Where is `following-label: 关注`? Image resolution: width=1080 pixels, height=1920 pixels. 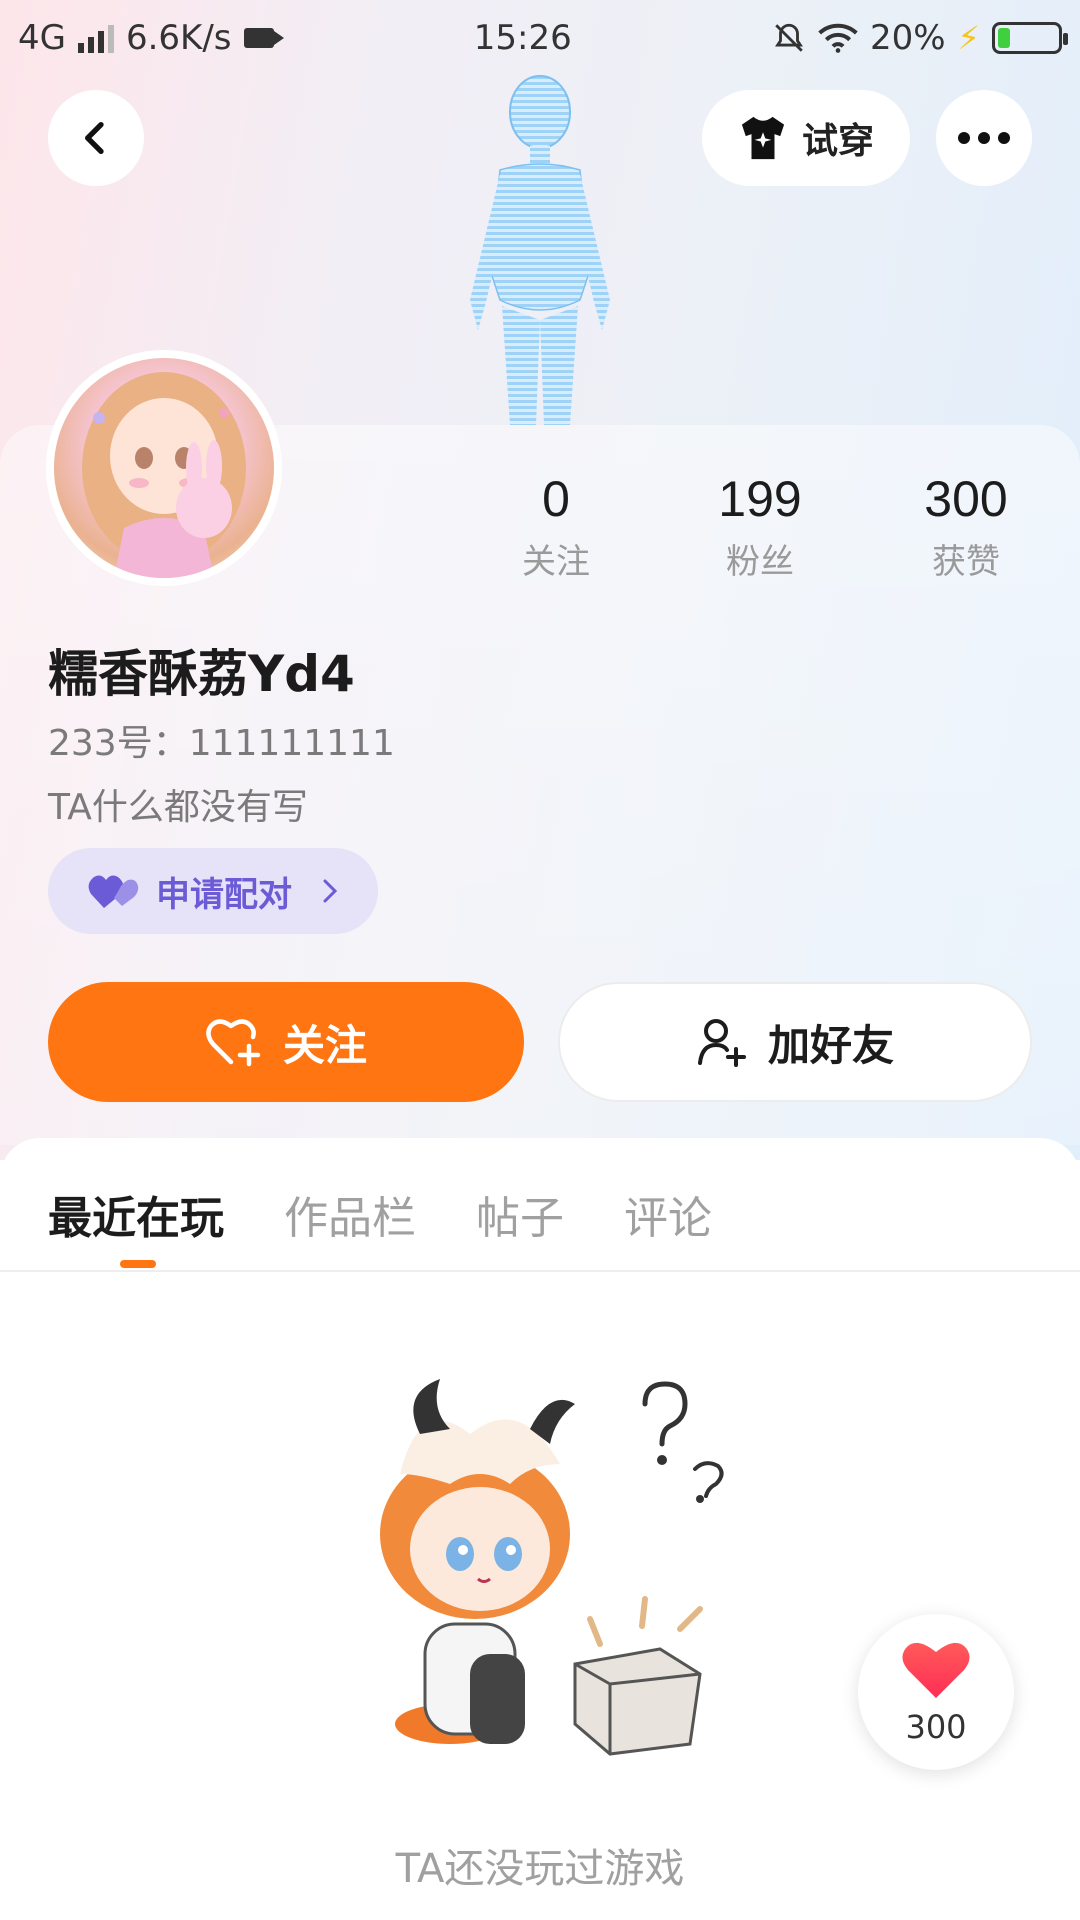 following-label: 关注 is located at coordinates (556, 562).